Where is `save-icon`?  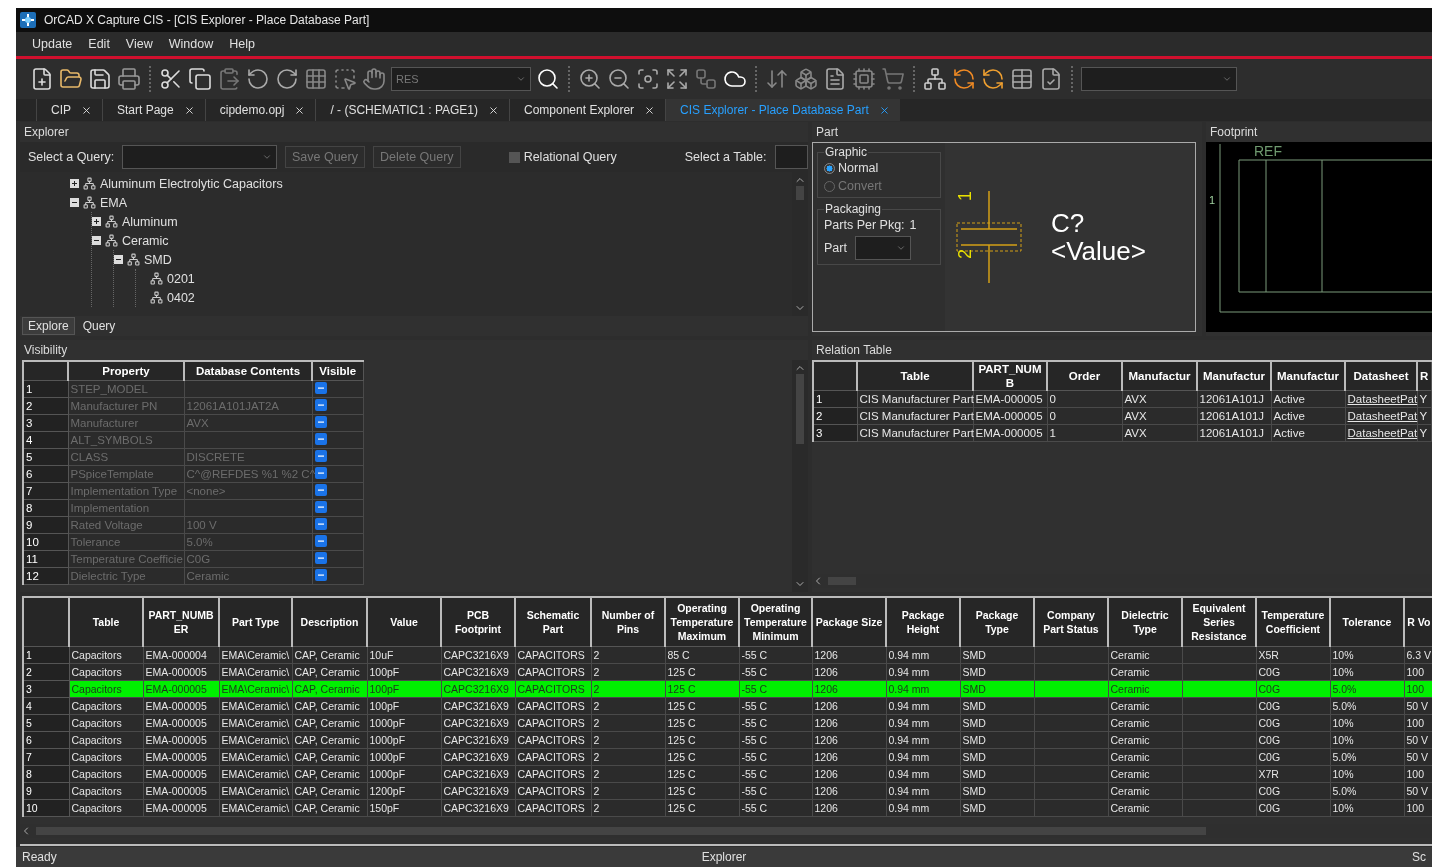 save-icon is located at coordinates (100, 79).